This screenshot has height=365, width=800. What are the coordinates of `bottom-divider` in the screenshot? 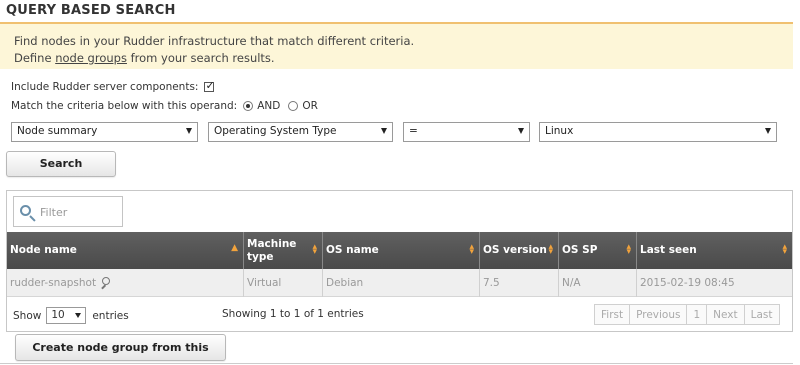 It's located at (396, 363).